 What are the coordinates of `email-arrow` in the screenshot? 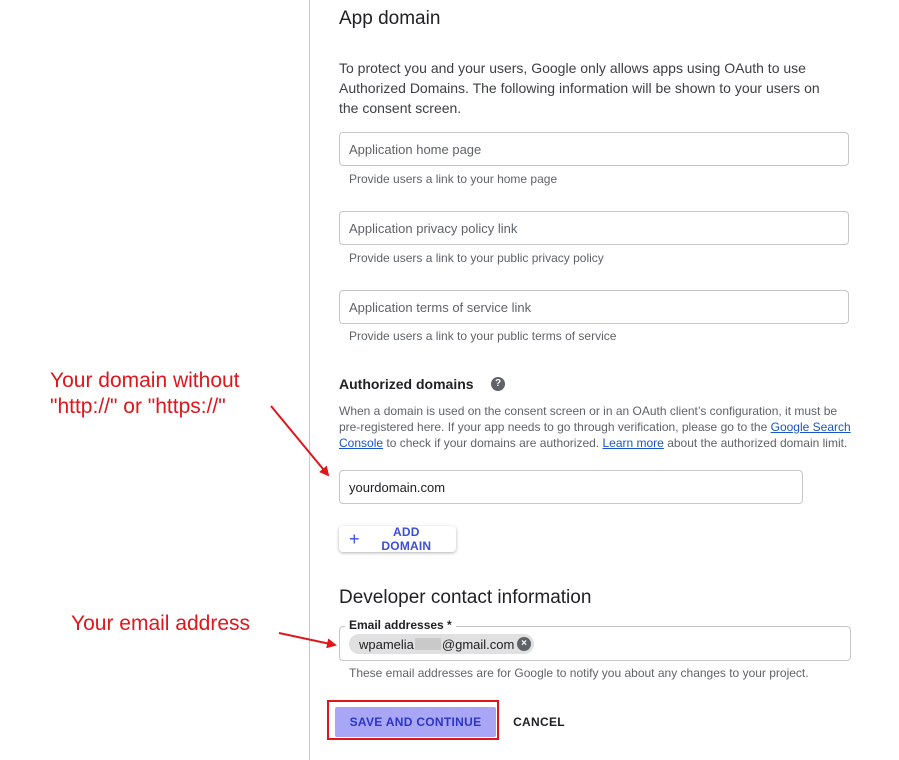 It's located at (307, 640).